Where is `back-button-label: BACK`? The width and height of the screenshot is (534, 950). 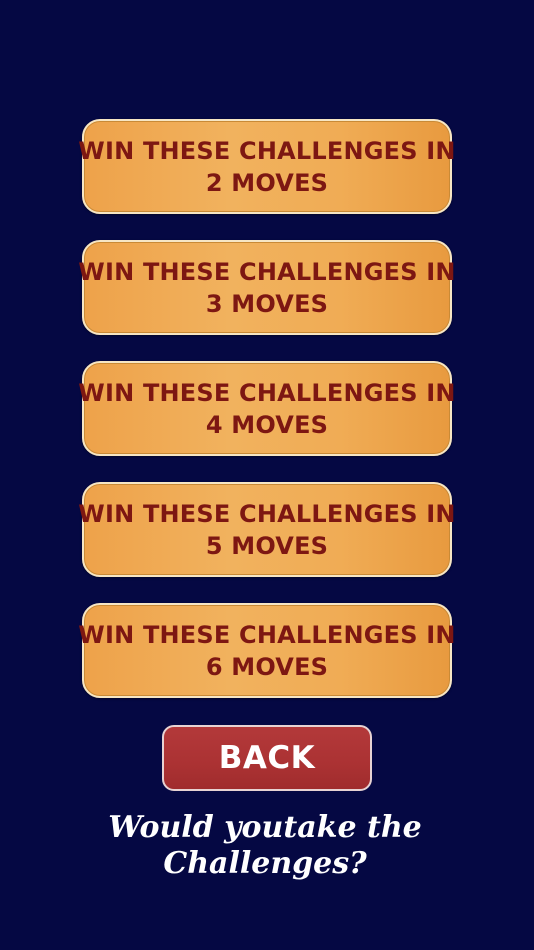
back-button-label: BACK is located at coordinates (267, 758).